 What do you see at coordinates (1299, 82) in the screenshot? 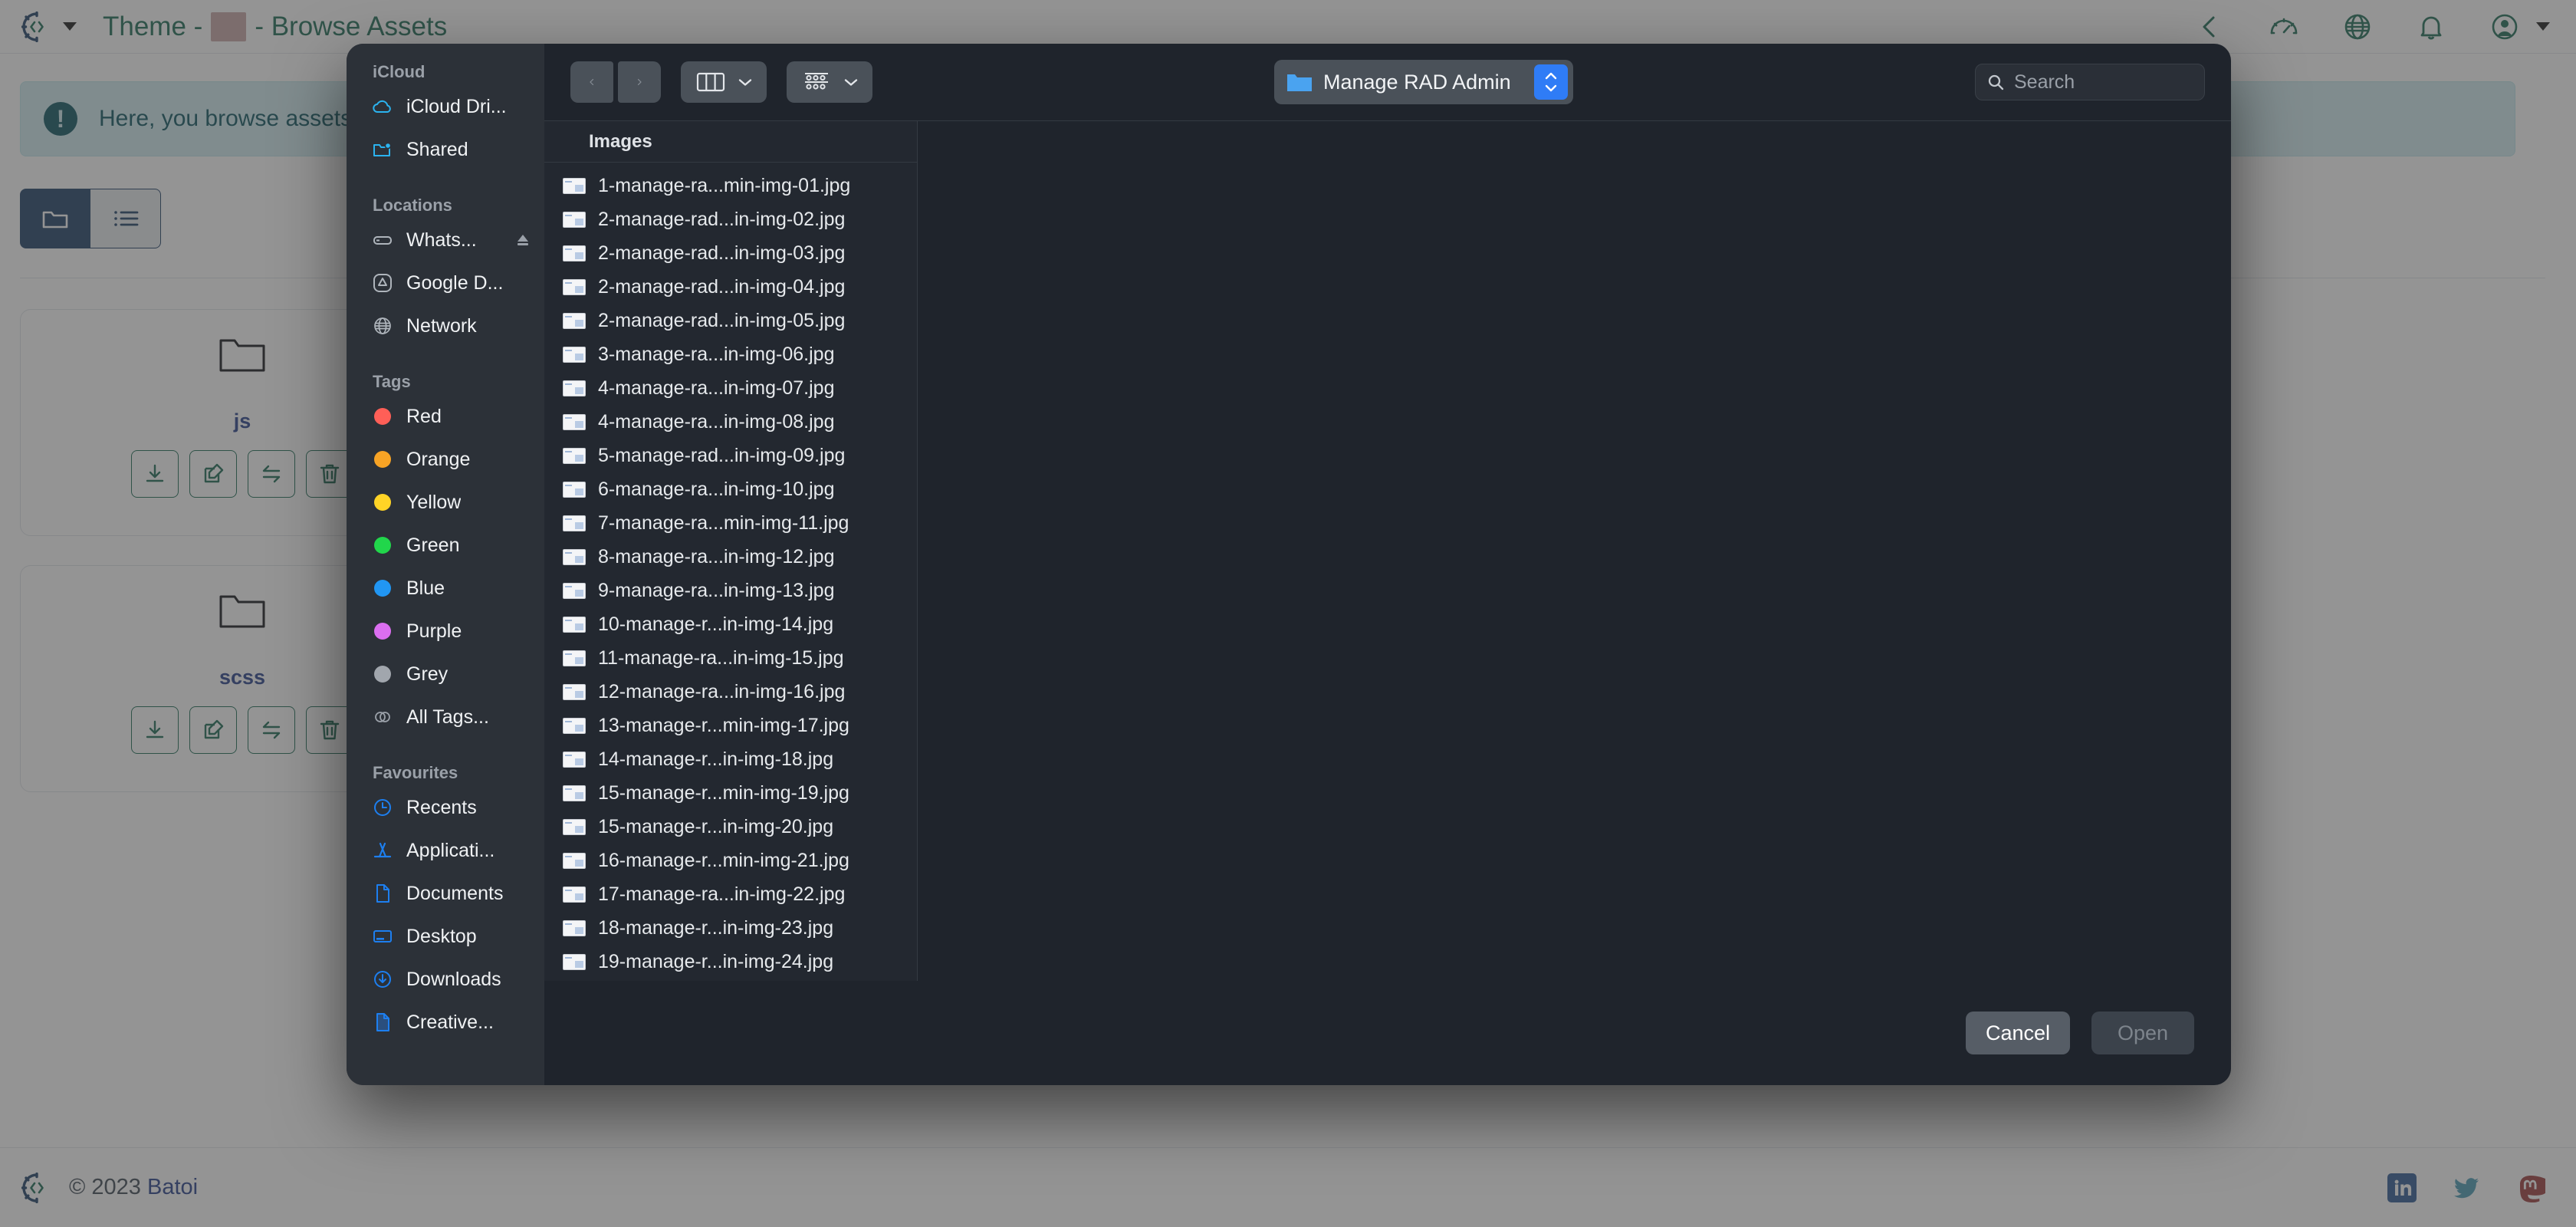
I see `folder-icon` at bounding box center [1299, 82].